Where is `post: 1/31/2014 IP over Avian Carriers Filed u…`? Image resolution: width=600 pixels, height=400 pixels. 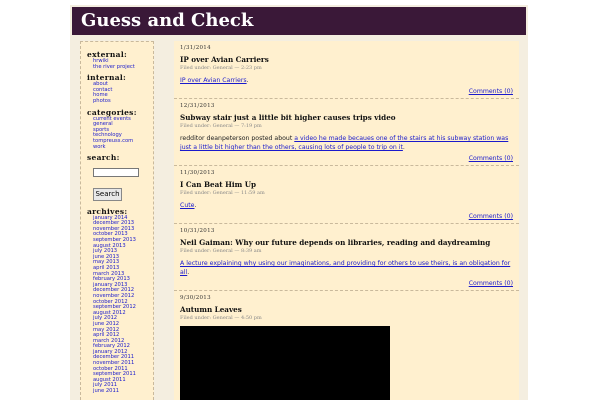
post: 1/31/2014 IP over Avian Carriers Filed u… is located at coordinates (346, 70).